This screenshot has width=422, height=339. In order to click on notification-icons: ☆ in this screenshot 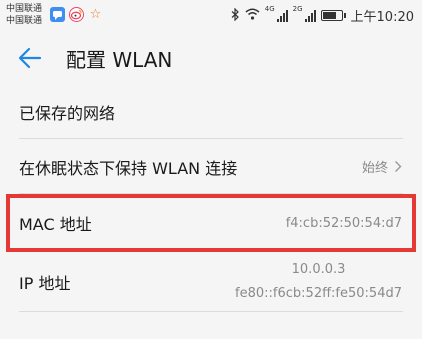, I will do `click(76, 14)`.